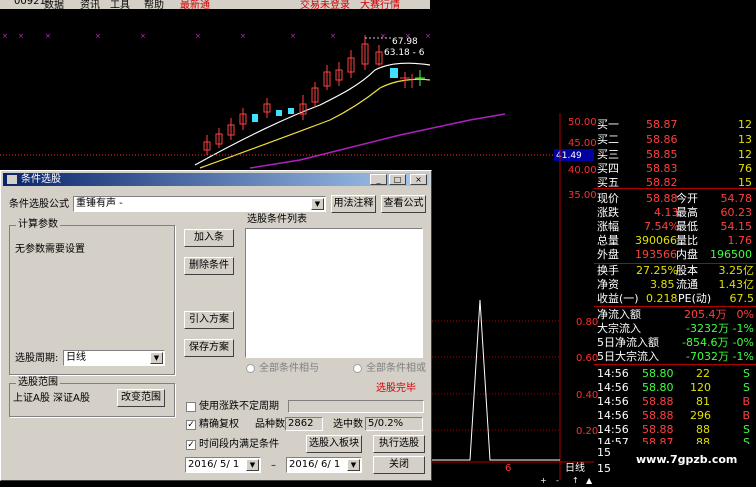  I want to click on period-select: 日线 ▼, so click(114, 358).